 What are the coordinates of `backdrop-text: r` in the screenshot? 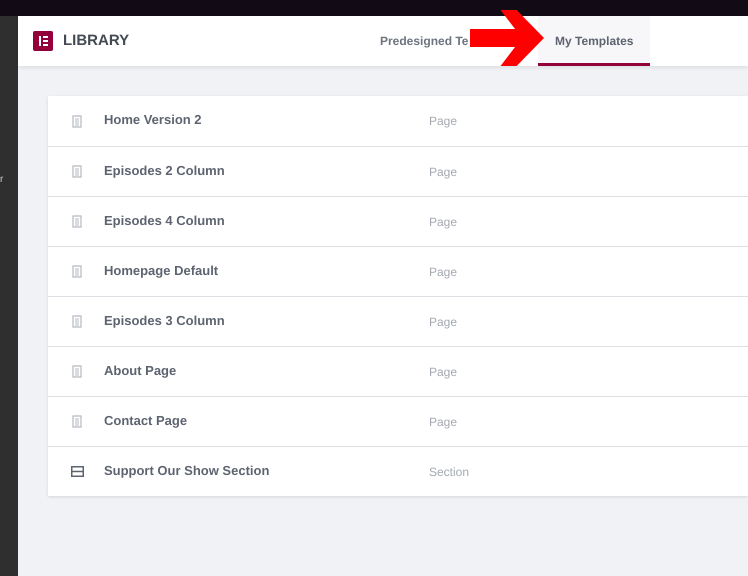 It's located at (2, 180).